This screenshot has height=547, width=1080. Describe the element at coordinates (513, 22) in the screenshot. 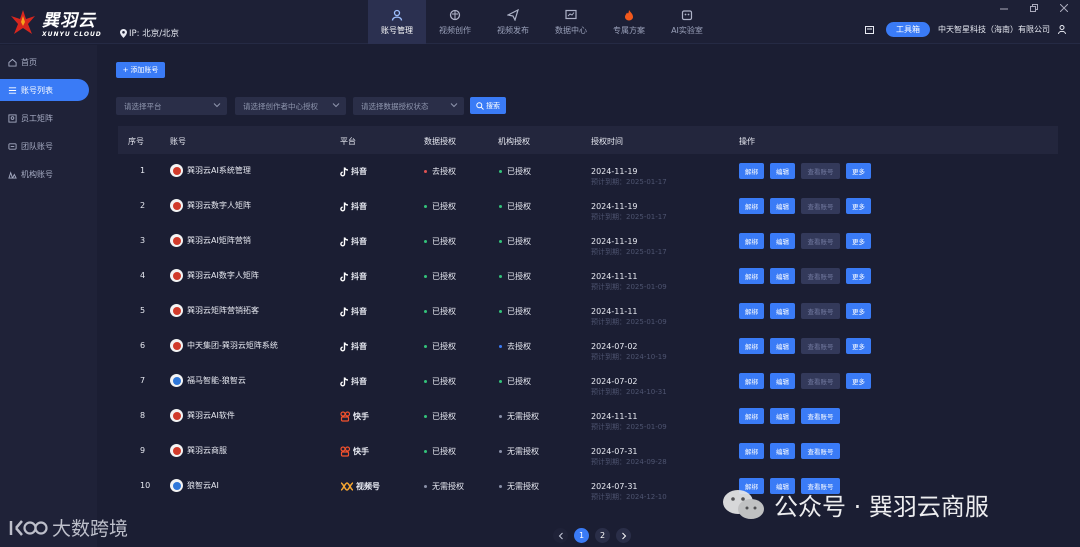

I see `nav-tab-2: 视频发布` at that location.